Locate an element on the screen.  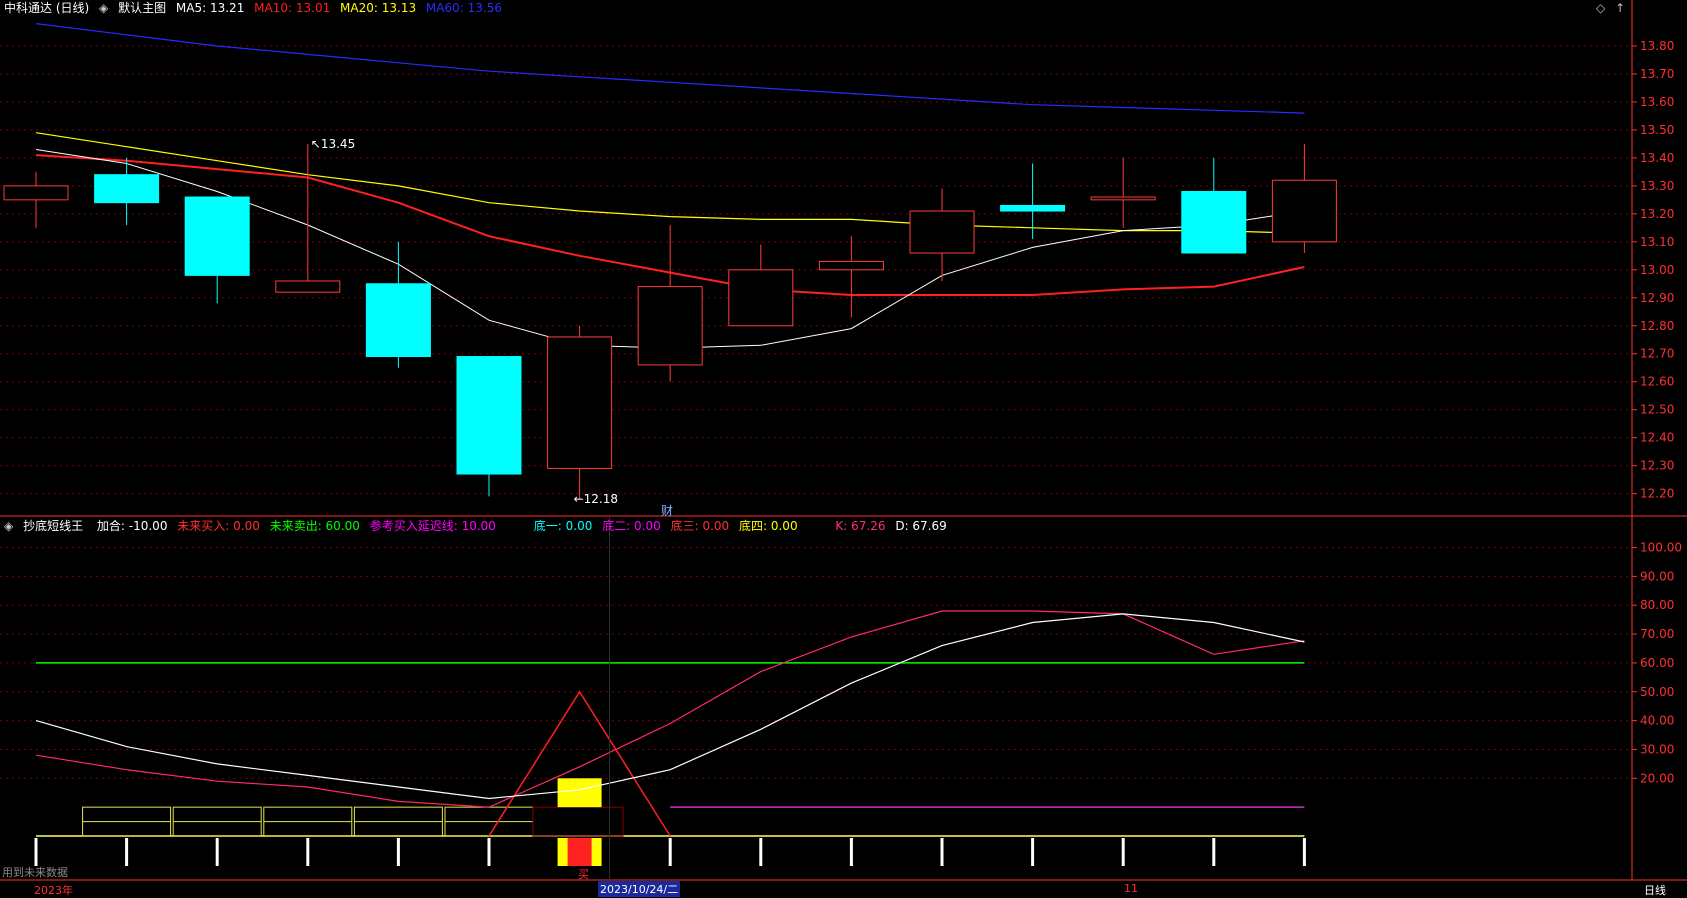
ref-buy-delay-value: 参考买入延迟线: 10.00 is located at coordinates (432, 526).